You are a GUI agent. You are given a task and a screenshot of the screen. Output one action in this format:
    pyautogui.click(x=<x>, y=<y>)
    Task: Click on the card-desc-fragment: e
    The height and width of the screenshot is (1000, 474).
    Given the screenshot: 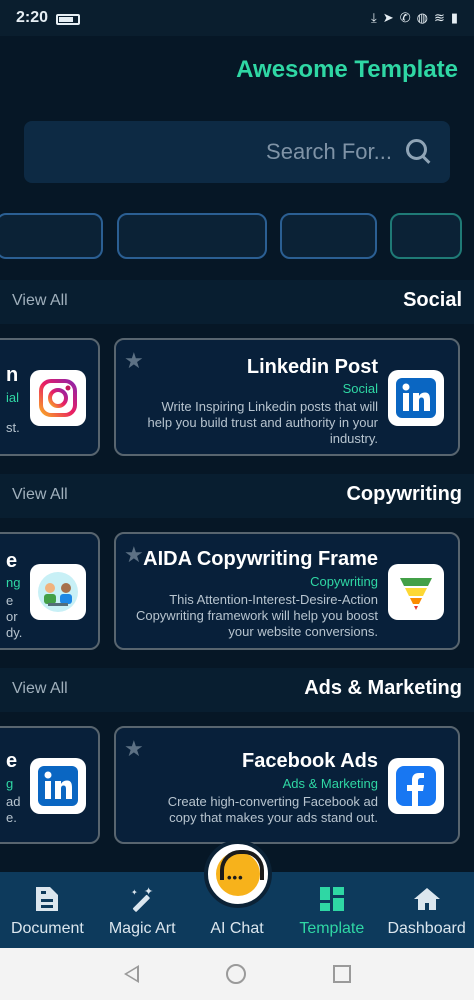 What is the action you would take?
    pyautogui.click(x=10, y=600)
    